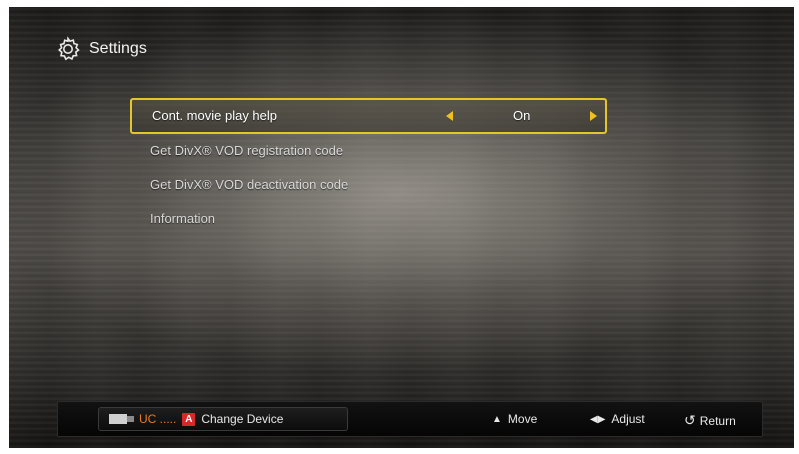 This screenshot has height=454, width=799. What do you see at coordinates (449, 116) in the screenshot?
I see `arrow-left-icon` at bounding box center [449, 116].